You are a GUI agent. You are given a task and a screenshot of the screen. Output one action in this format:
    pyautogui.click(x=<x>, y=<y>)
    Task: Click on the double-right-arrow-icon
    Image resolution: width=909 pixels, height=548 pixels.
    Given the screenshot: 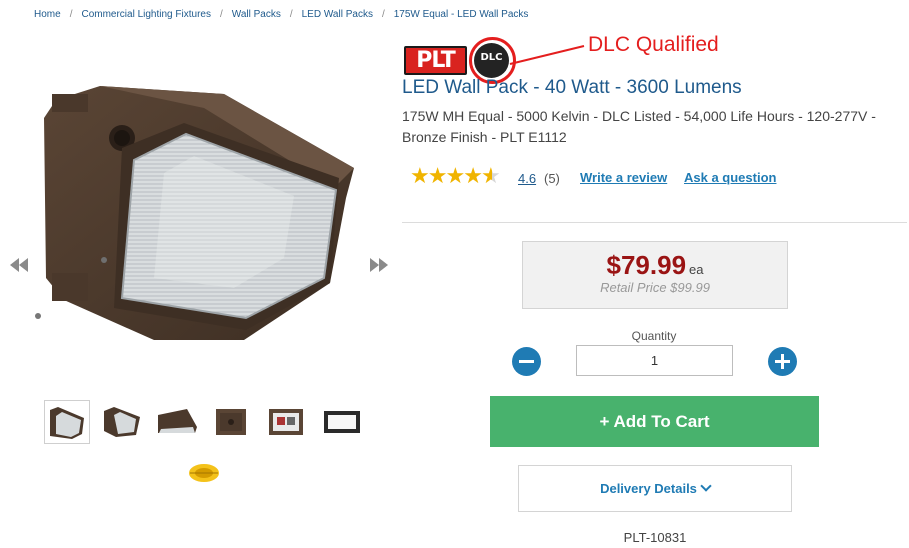 What is the action you would take?
    pyautogui.click(x=379, y=265)
    